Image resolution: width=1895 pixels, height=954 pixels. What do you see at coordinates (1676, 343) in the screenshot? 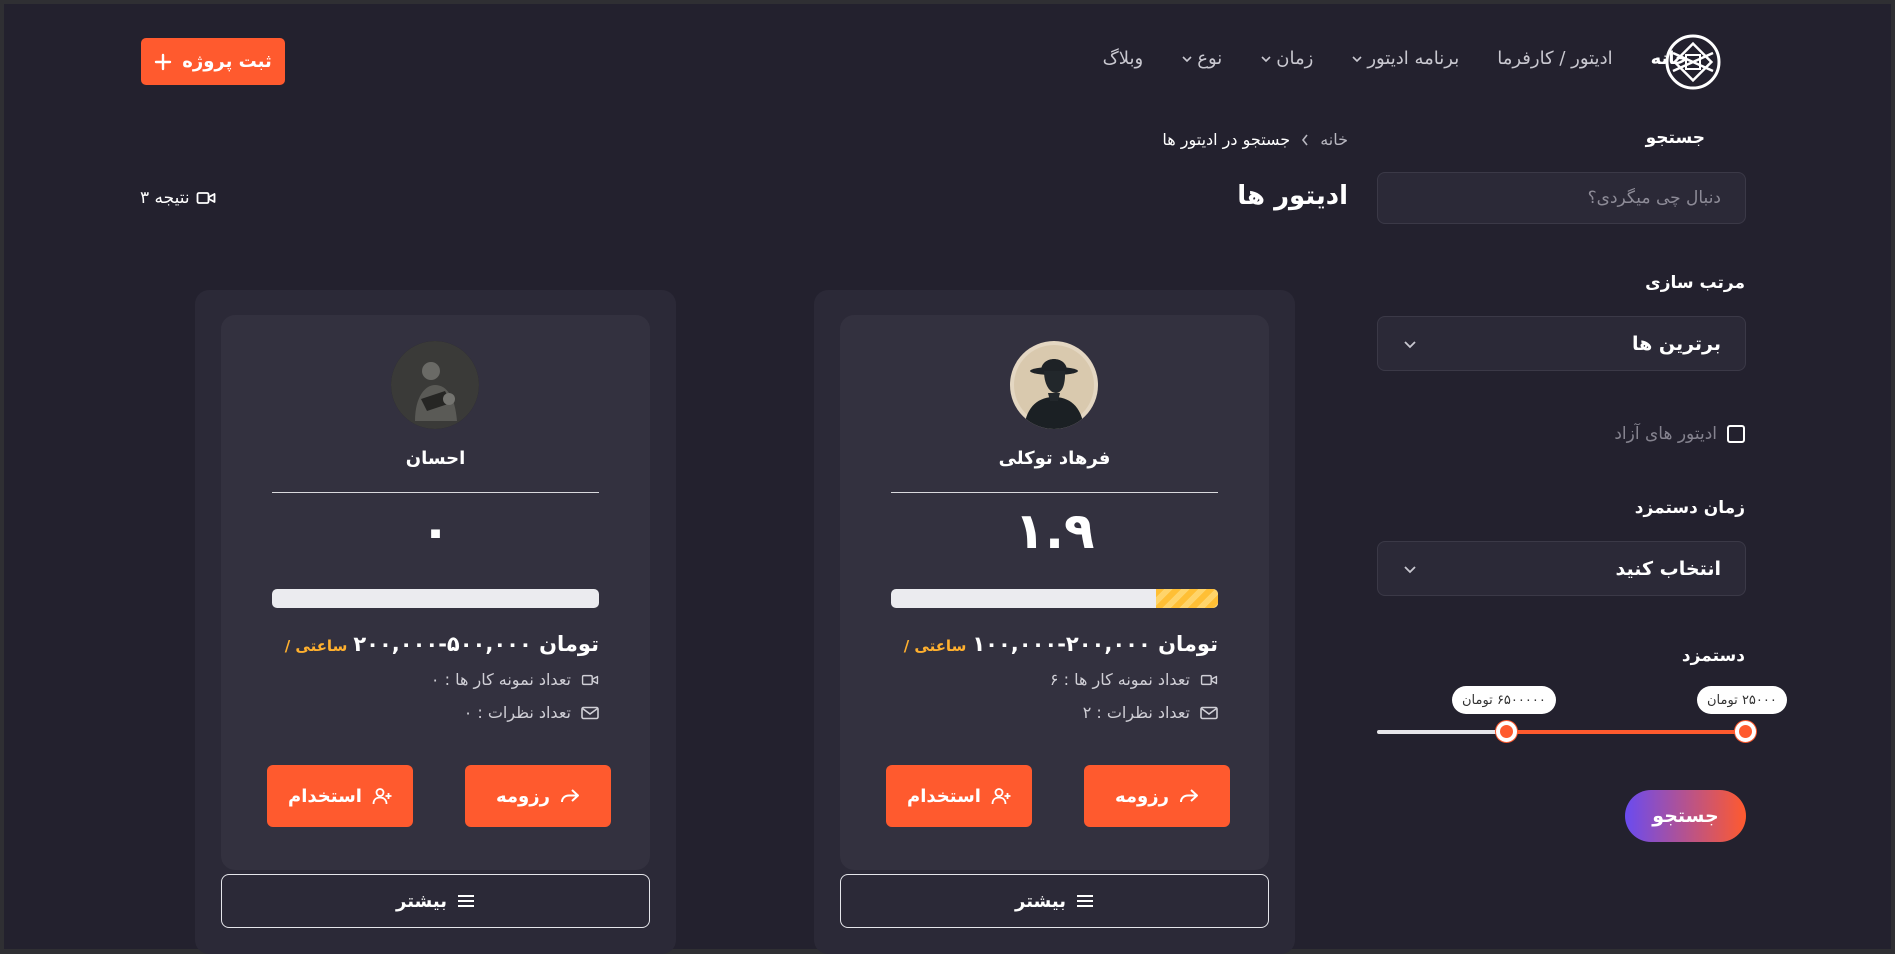
I see `sort-select-value: برترین ها` at bounding box center [1676, 343].